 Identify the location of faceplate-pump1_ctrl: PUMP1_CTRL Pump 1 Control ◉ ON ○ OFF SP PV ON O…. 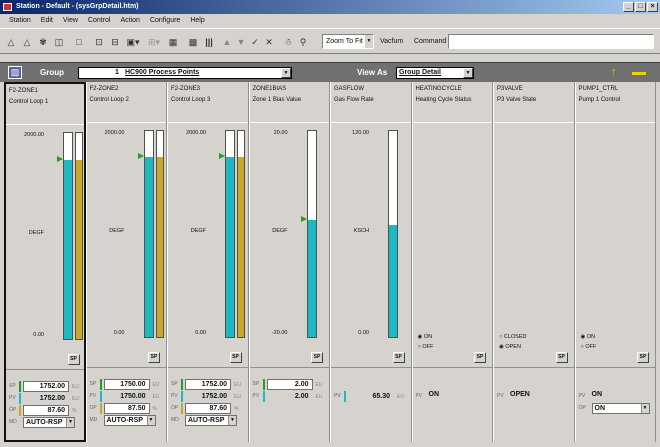
(615, 262).